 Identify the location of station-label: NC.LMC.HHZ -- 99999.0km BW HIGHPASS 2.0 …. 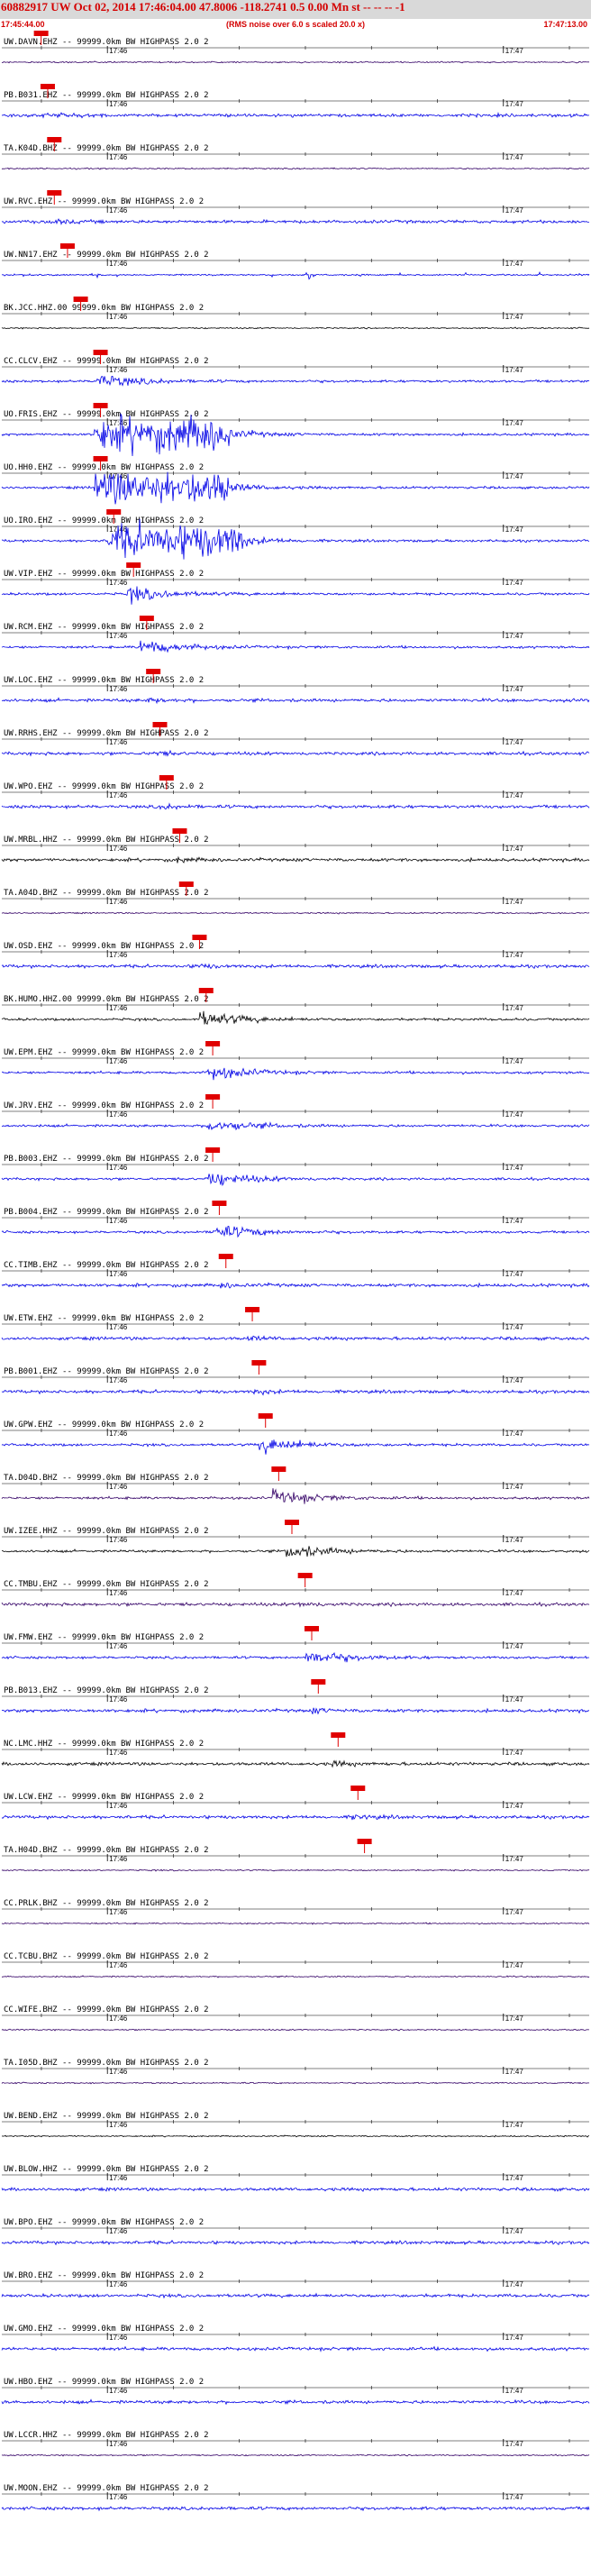
(104, 1744).